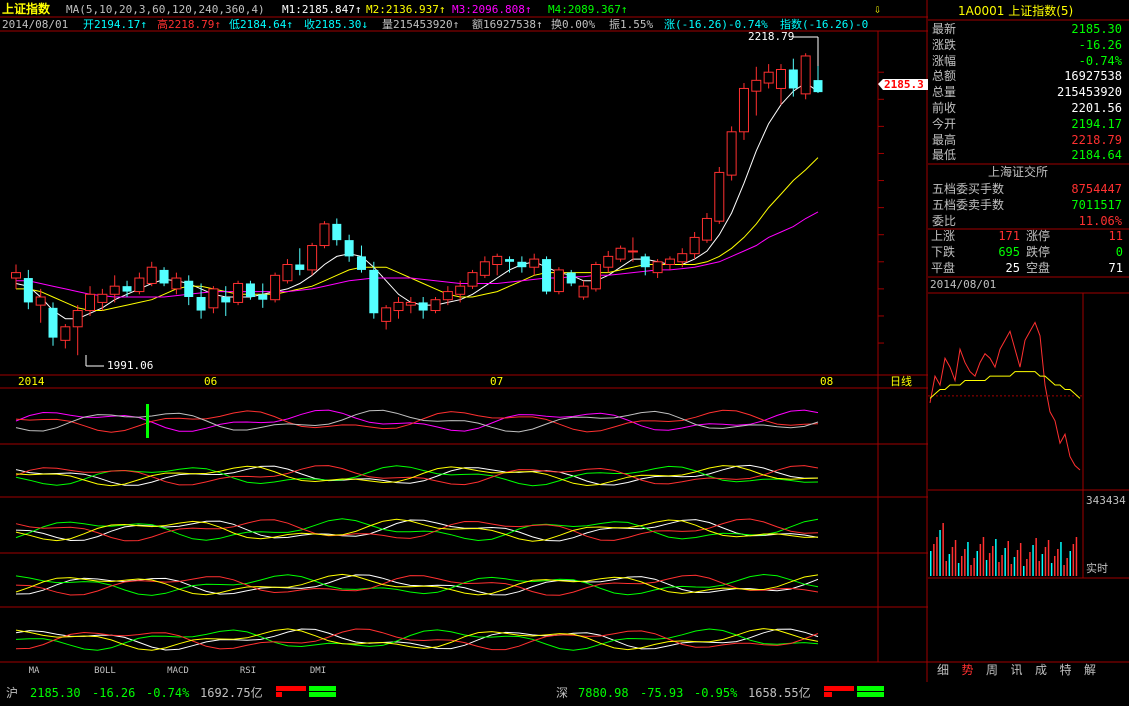  What do you see at coordinates (318, 671) in the screenshot?
I see `tab-dmi: DMI` at bounding box center [318, 671].